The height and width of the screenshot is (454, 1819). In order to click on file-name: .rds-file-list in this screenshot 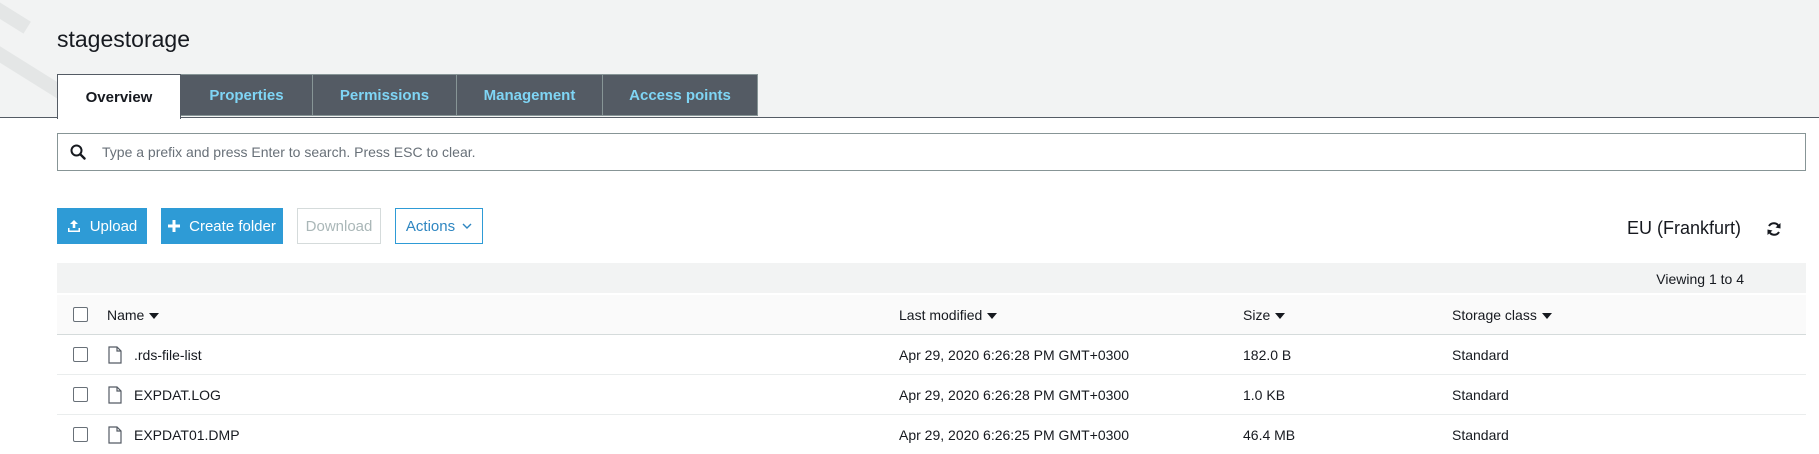, I will do `click(168, 354)`.